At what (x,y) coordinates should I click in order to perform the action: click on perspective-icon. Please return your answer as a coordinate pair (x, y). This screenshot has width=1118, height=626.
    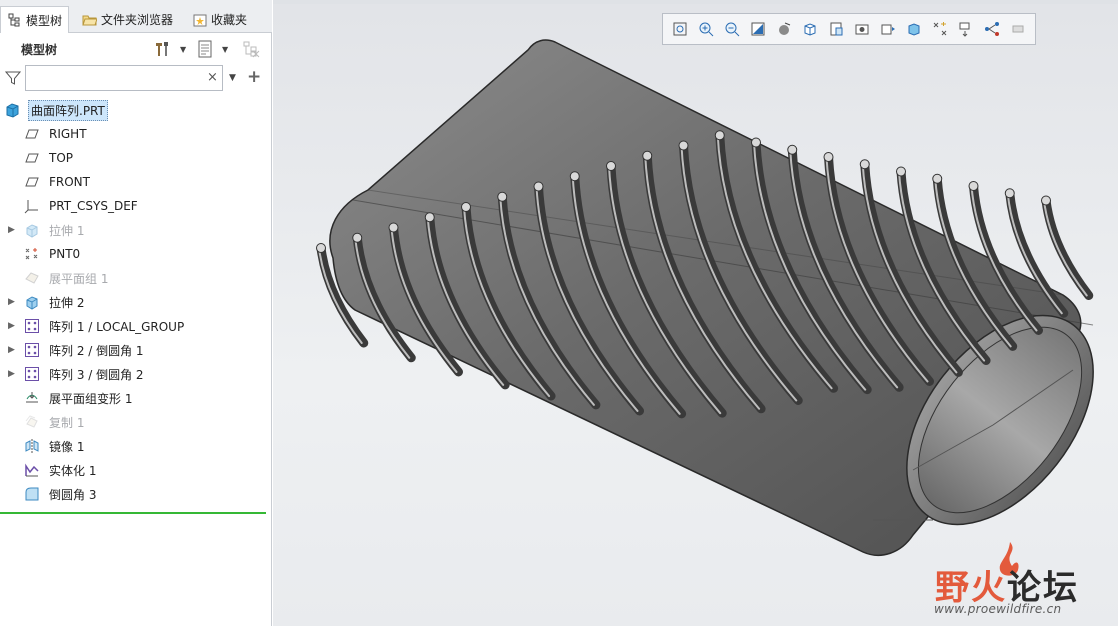
    Looking at the image, I should click on (862, 29).